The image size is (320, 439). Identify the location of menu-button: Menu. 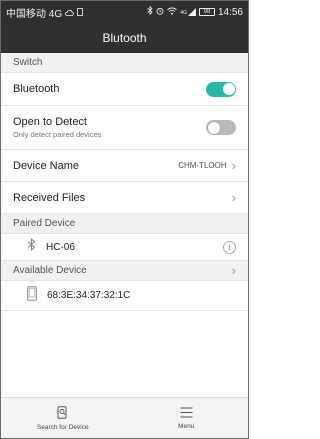
(187, 418).